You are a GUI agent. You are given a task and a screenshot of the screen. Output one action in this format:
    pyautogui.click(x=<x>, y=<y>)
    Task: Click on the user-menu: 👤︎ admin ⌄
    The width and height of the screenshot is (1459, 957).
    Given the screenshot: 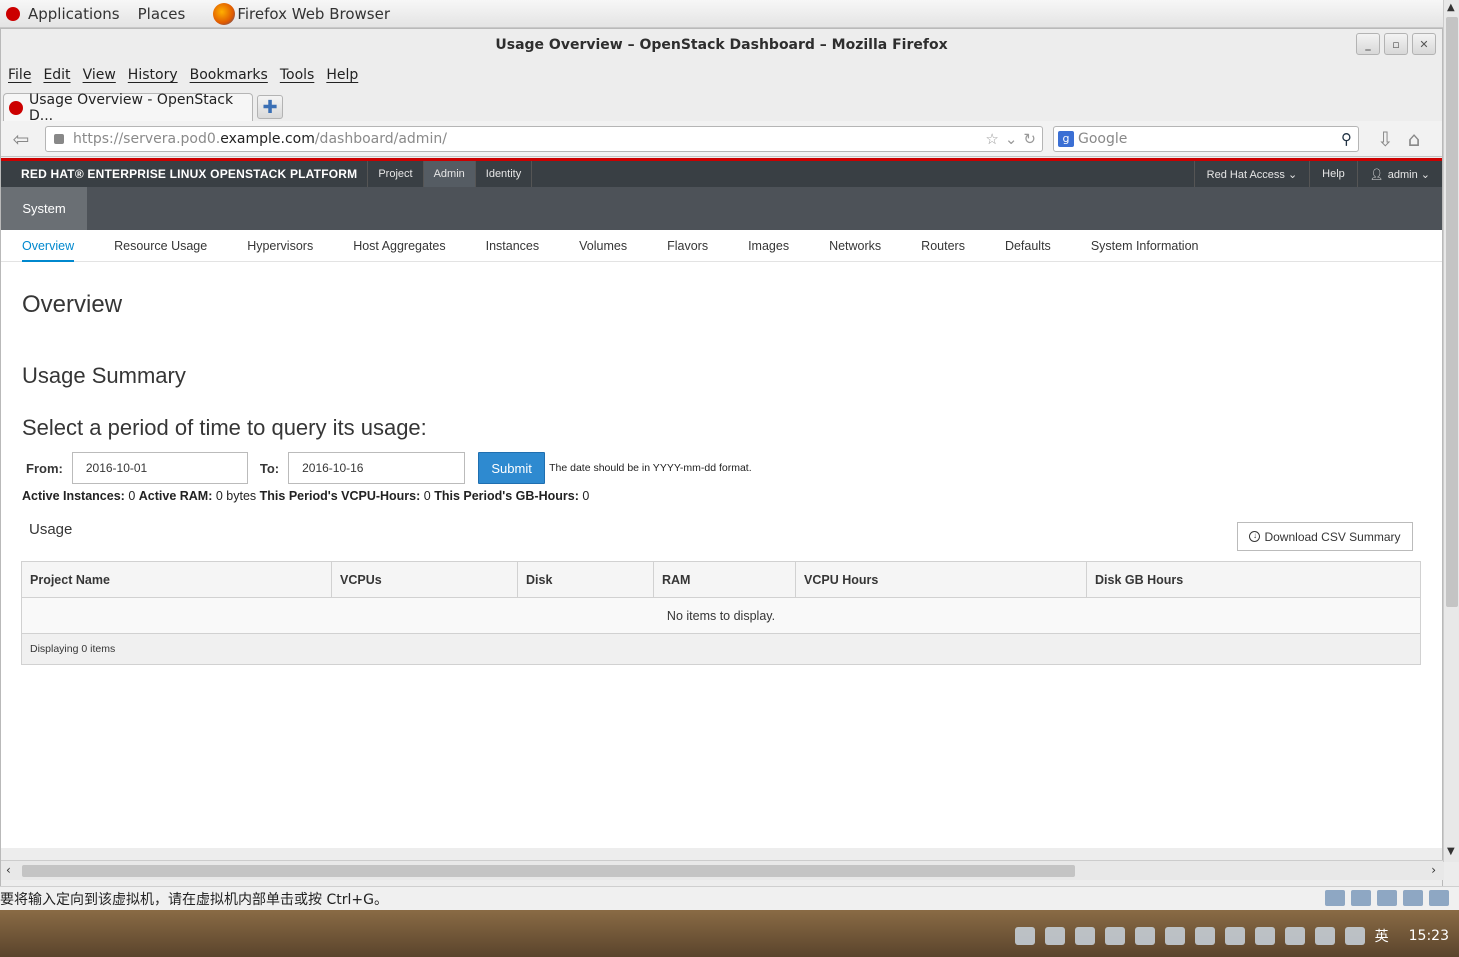 What is the action you would take?
    pyautogui.click(x=1399, y=174)
    